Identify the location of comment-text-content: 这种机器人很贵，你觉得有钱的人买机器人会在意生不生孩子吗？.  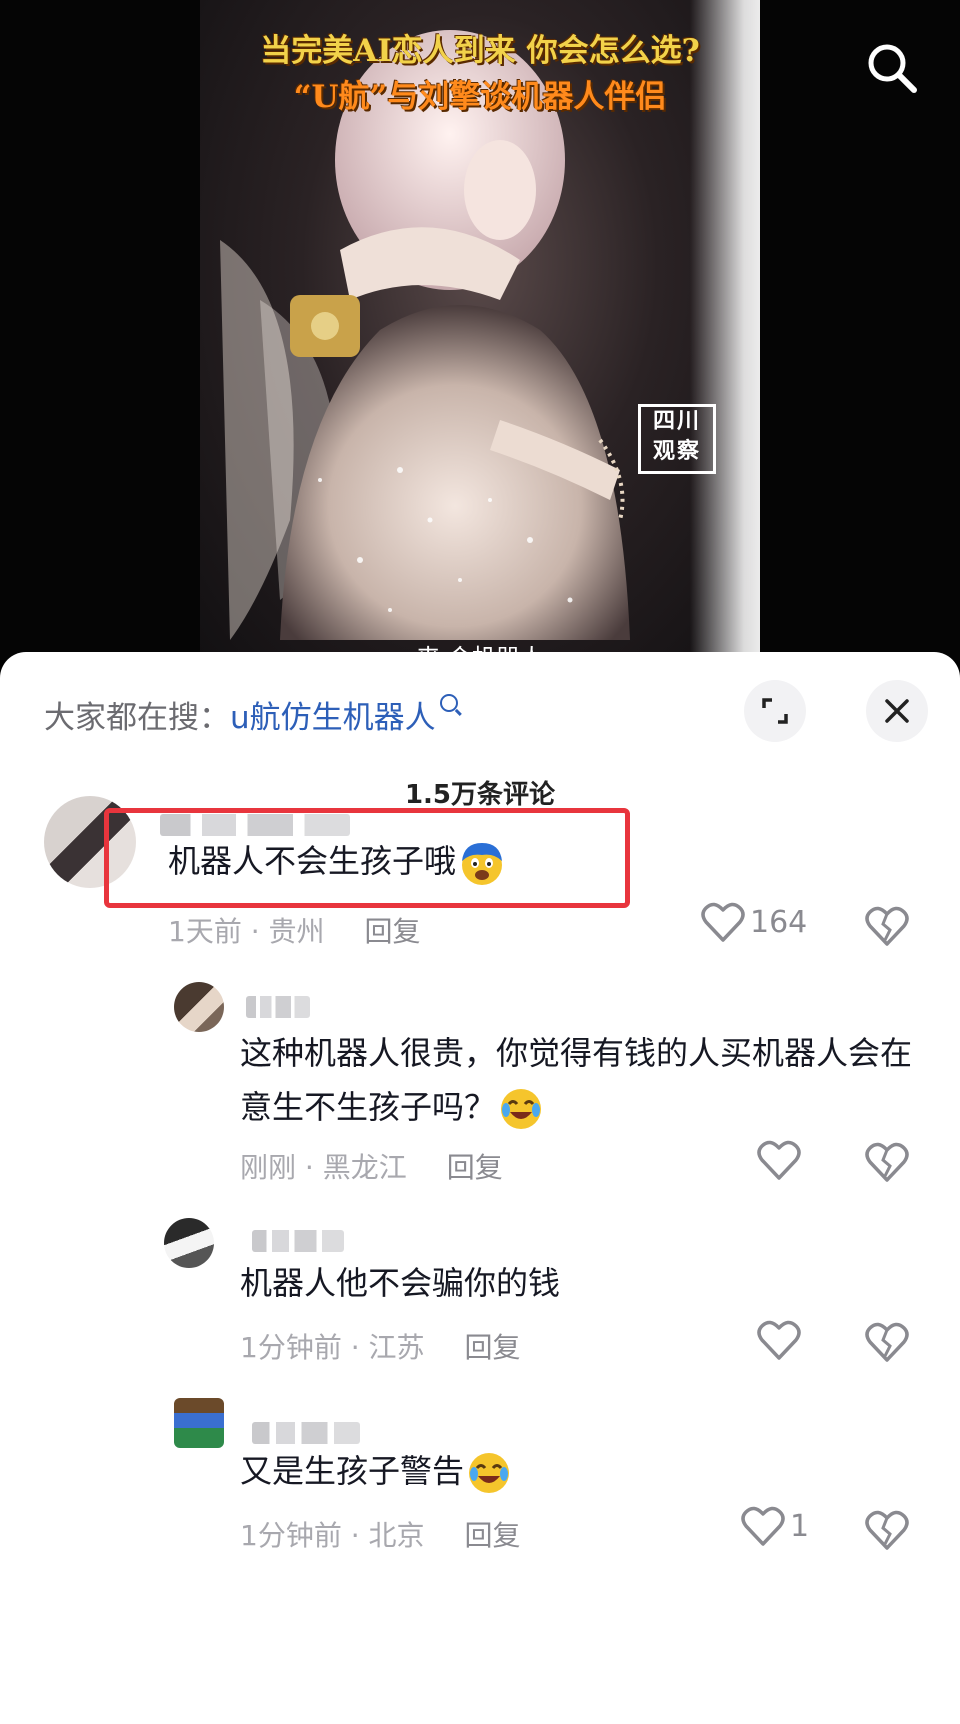
(576, 1080).